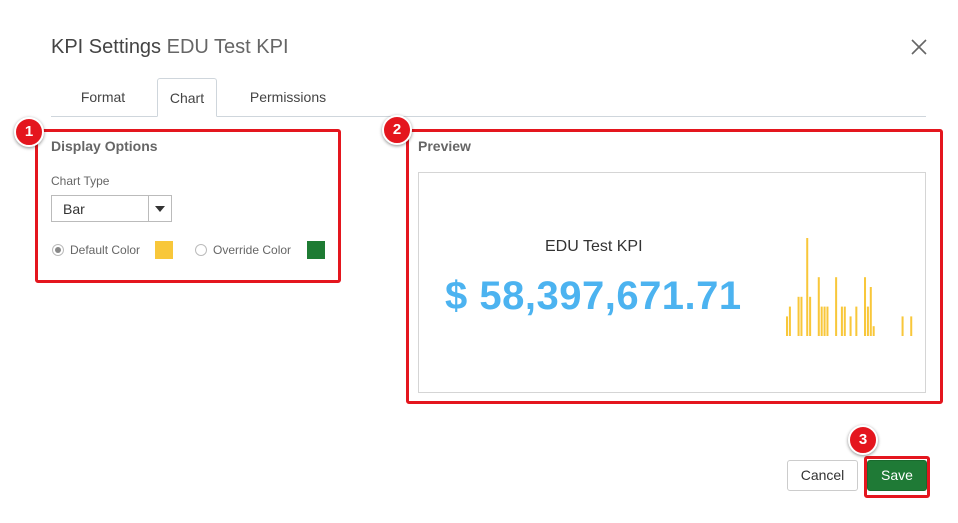 This screenshot has height=523, width=958. What do you see at coordinates (227, 47) in the screenshot?
I see `dialog-title-kpi: EDU Test KPI` at bounding box center [227, 47].